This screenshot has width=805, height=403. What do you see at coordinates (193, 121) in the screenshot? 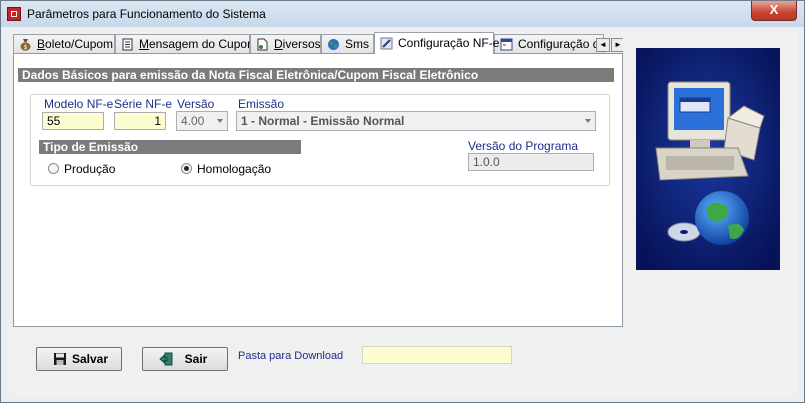
I see `versao-select-value: 4.00` at bounding box center [193, 121].